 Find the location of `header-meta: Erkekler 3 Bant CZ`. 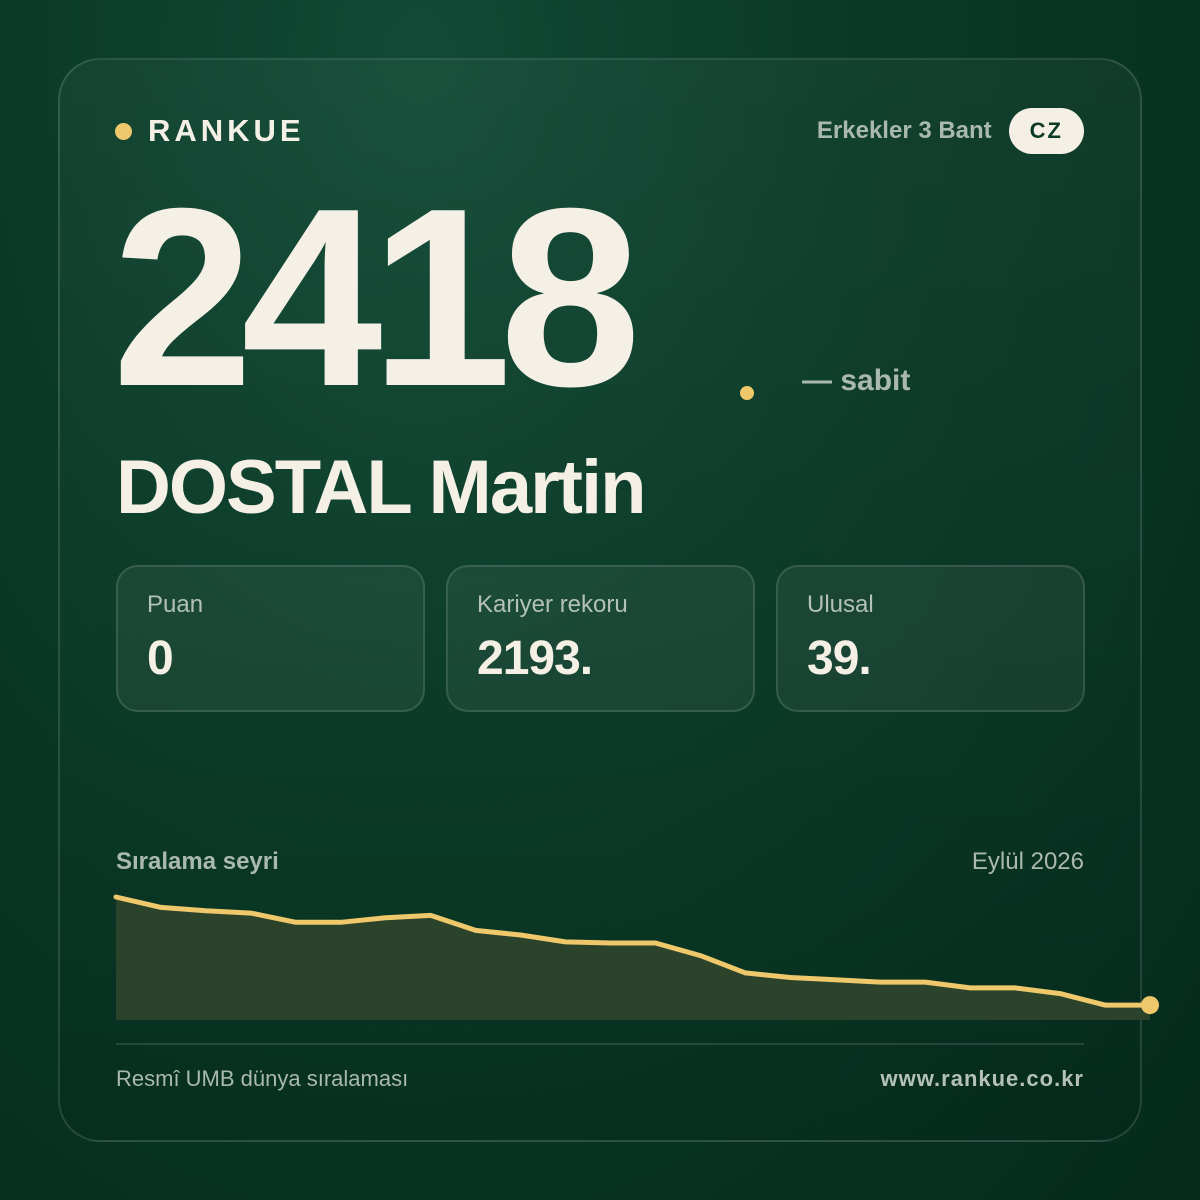

header-meta: Erkekler 3 Bant CZ is located at coordinates (950, 131).